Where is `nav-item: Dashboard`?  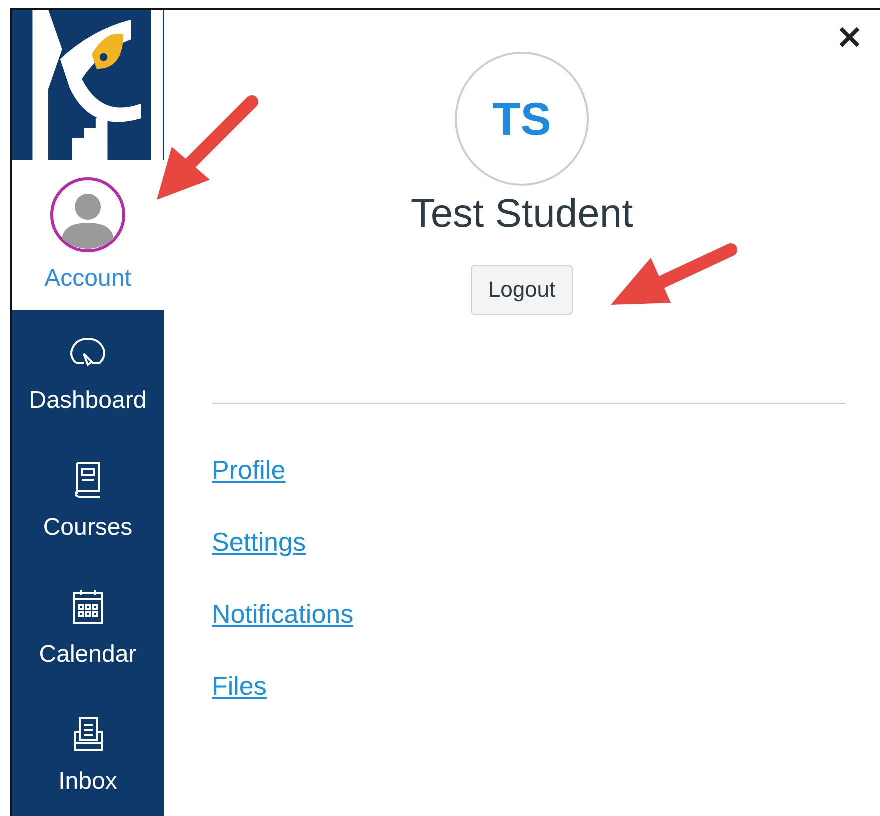
nav-item: Dashboard is located at coordinates (88, 373).